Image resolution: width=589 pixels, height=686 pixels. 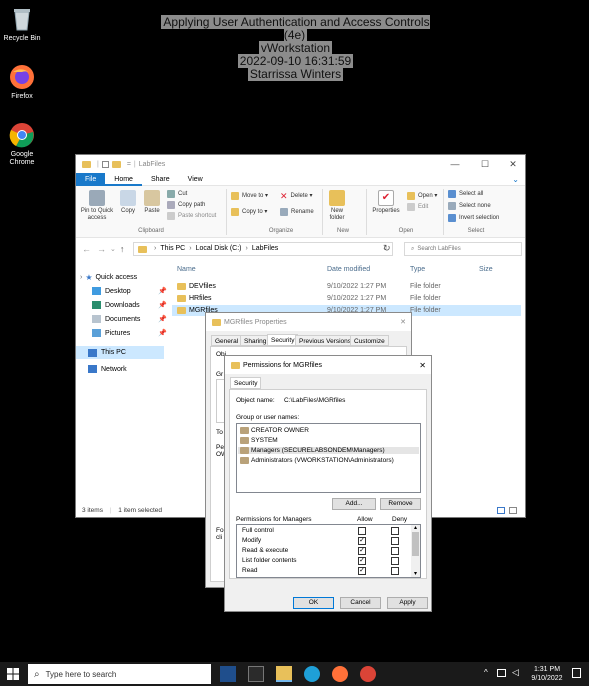 What do you see at coordinates (513, 164) in the screenshot?
I see `close-button: ✕` at bounding box center [513, 164].